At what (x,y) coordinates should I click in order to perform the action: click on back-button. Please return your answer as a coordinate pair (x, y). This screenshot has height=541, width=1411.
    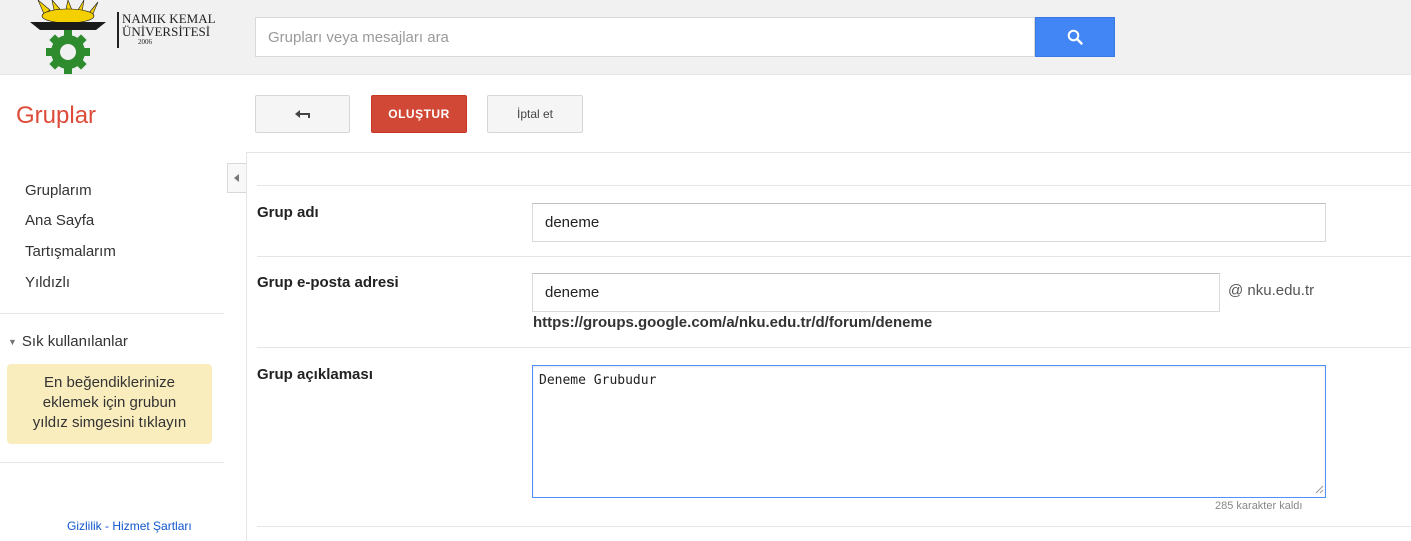
    Looking at the image, I should click on (302, 114).